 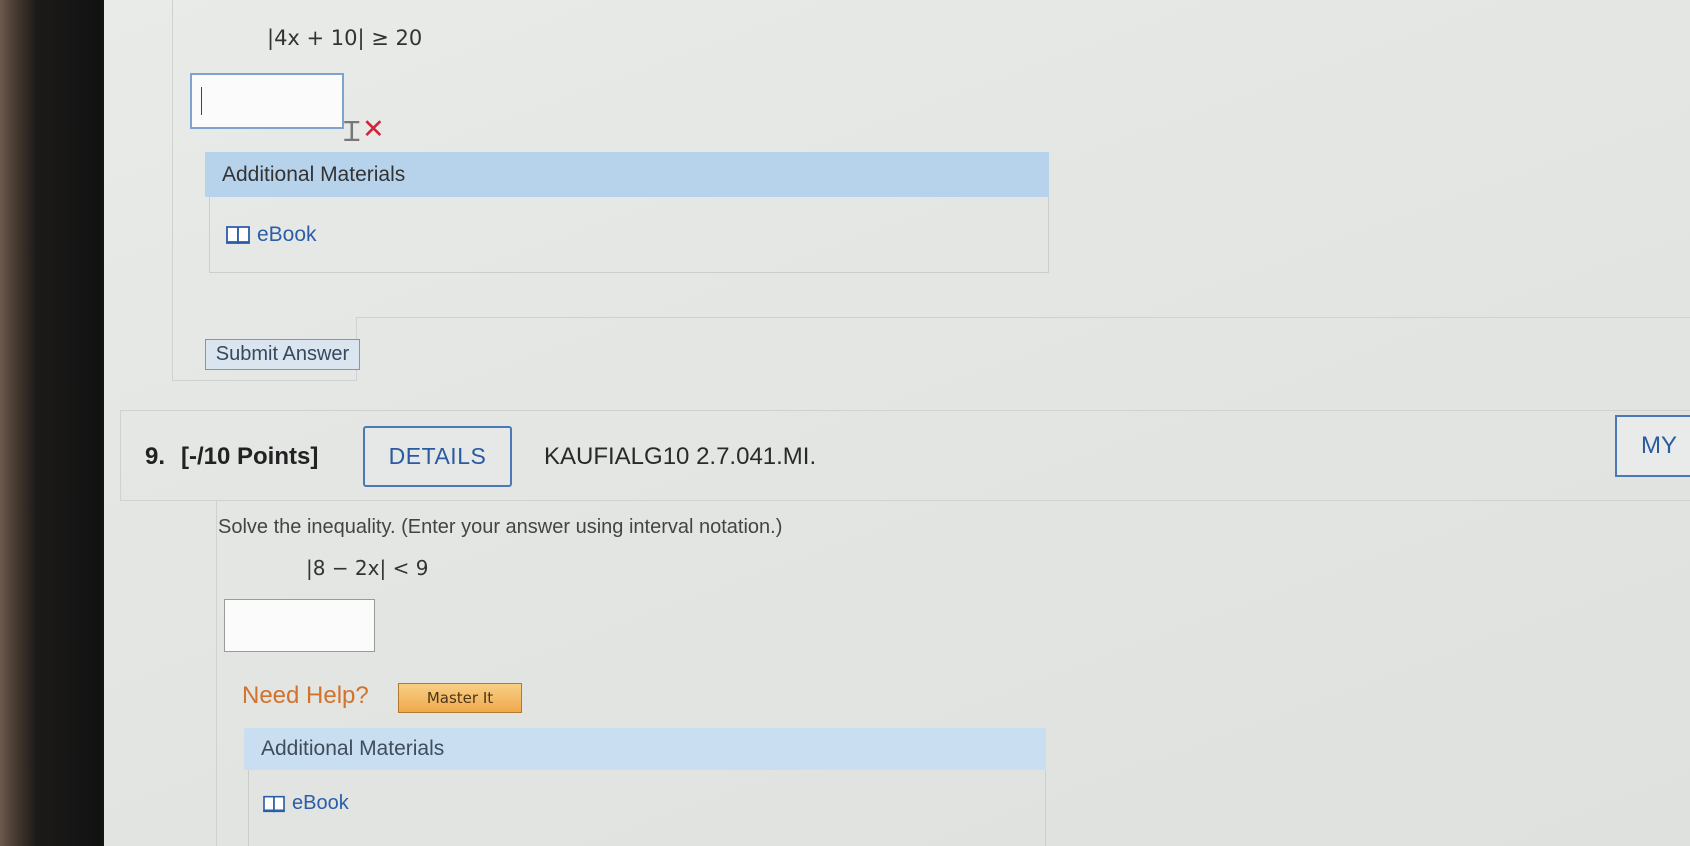 What do you see at coordinates (54, 423) in the screenshot?
I see `monitor-bezel` at bounding box center [54, 423].